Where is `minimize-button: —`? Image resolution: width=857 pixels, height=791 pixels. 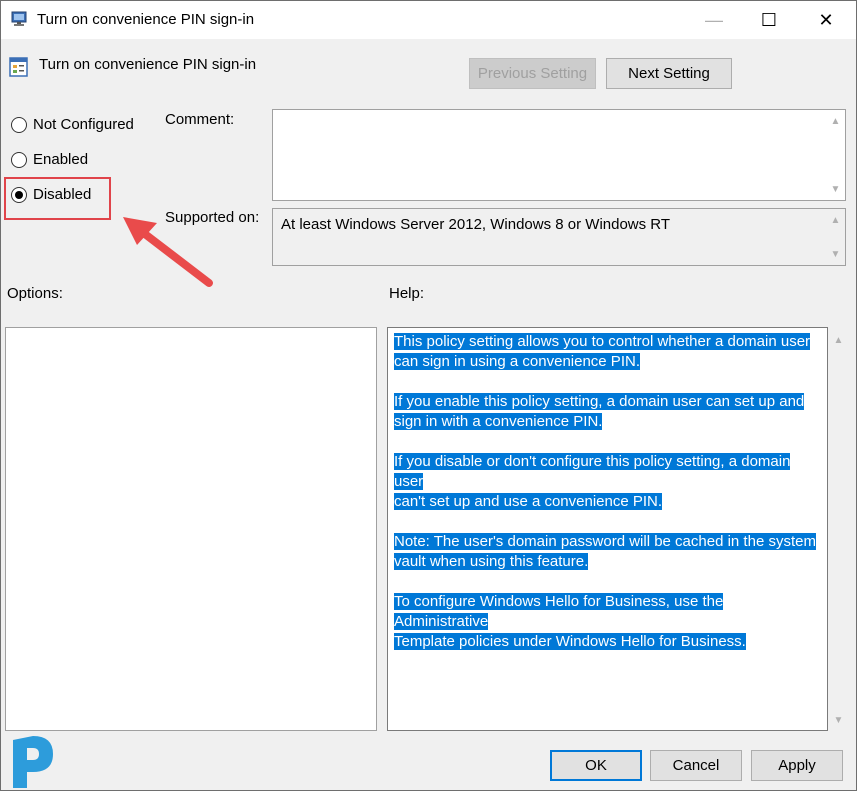
minimize-button: — is located at coordinates (714, 20).